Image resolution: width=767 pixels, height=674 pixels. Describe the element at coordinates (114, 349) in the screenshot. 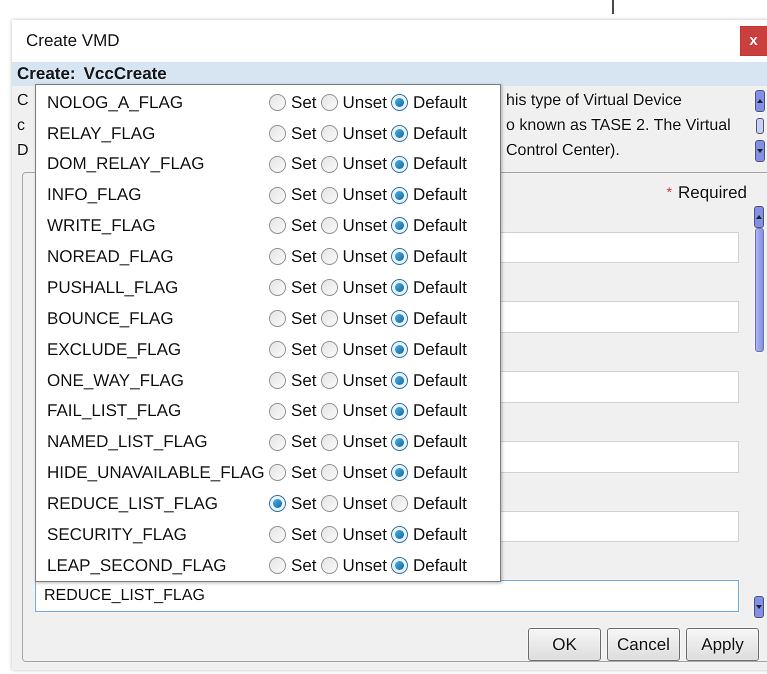

I see `flag-name: EXCLUDE_FLAG` at that location.